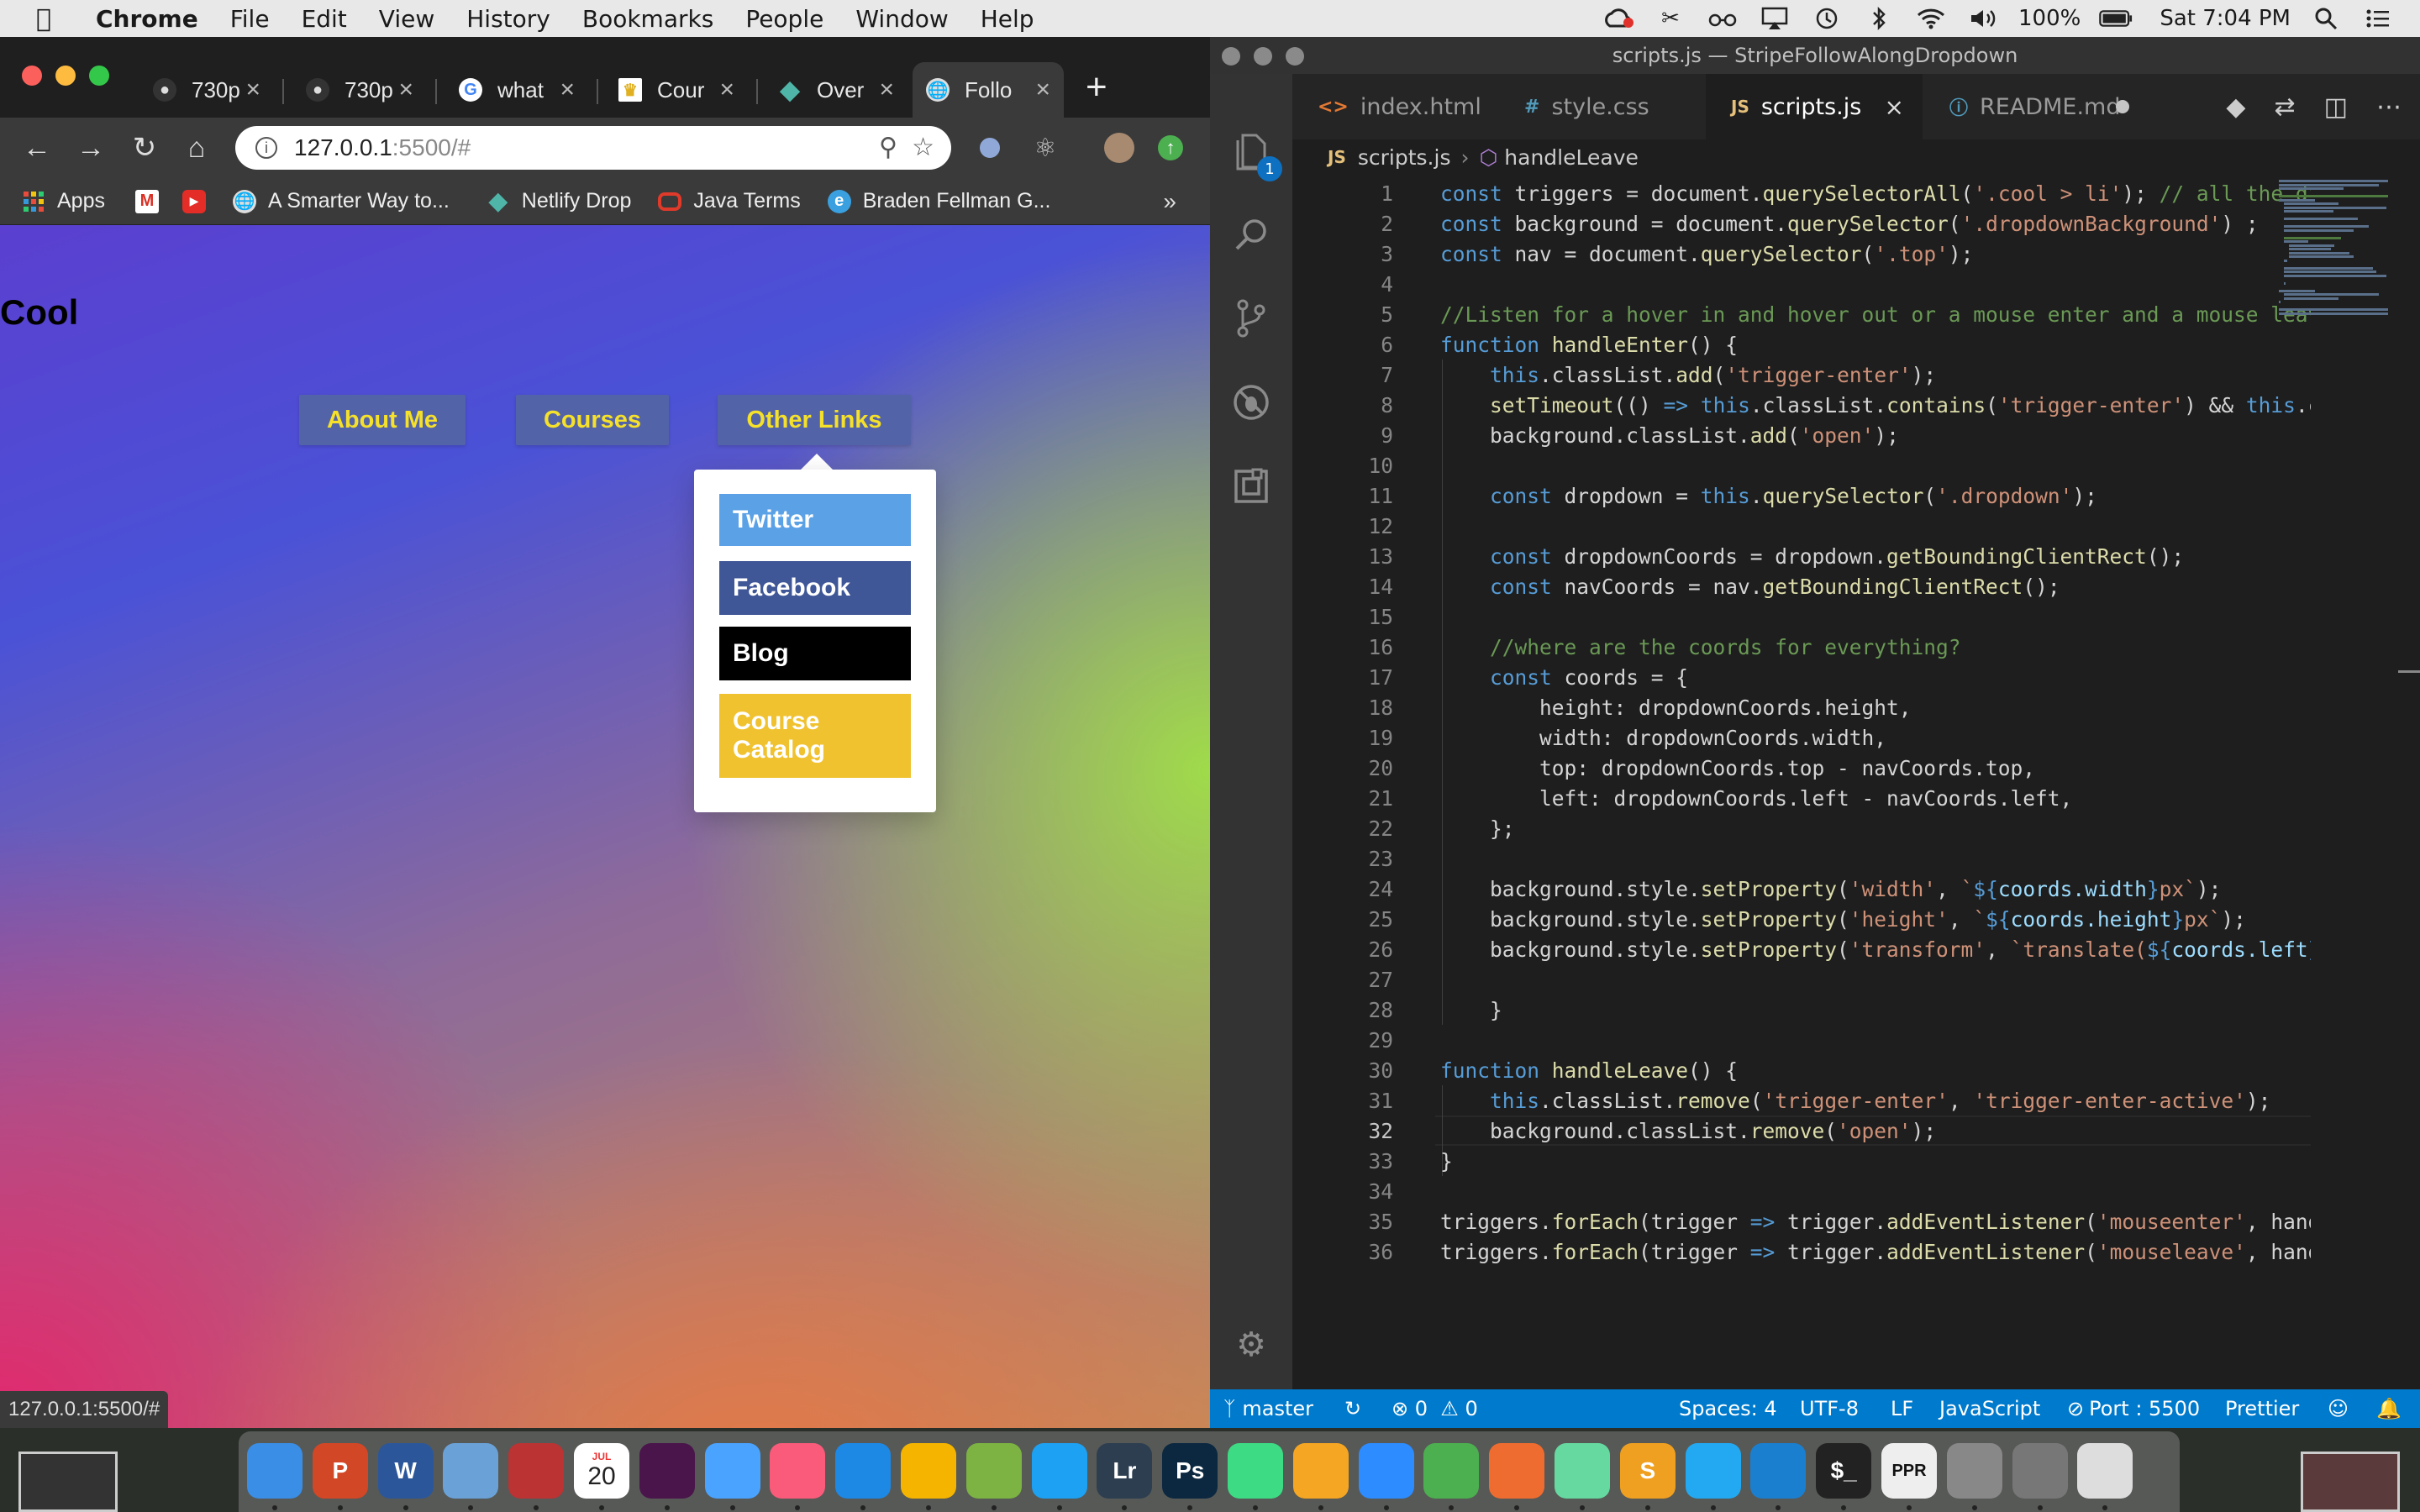 The width and height of the screenshot is (2420, 1512). What do you see at coordinates (814, 420) in the screenshot?
I see `nav-other-links: Other Links` at bounding box center [814, 420].